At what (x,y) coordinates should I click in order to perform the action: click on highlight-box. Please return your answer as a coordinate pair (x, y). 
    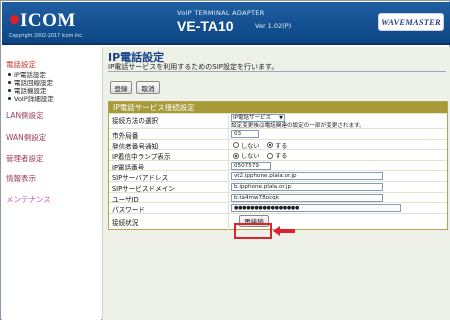
    Looking at the image, I should click on (253, 231).